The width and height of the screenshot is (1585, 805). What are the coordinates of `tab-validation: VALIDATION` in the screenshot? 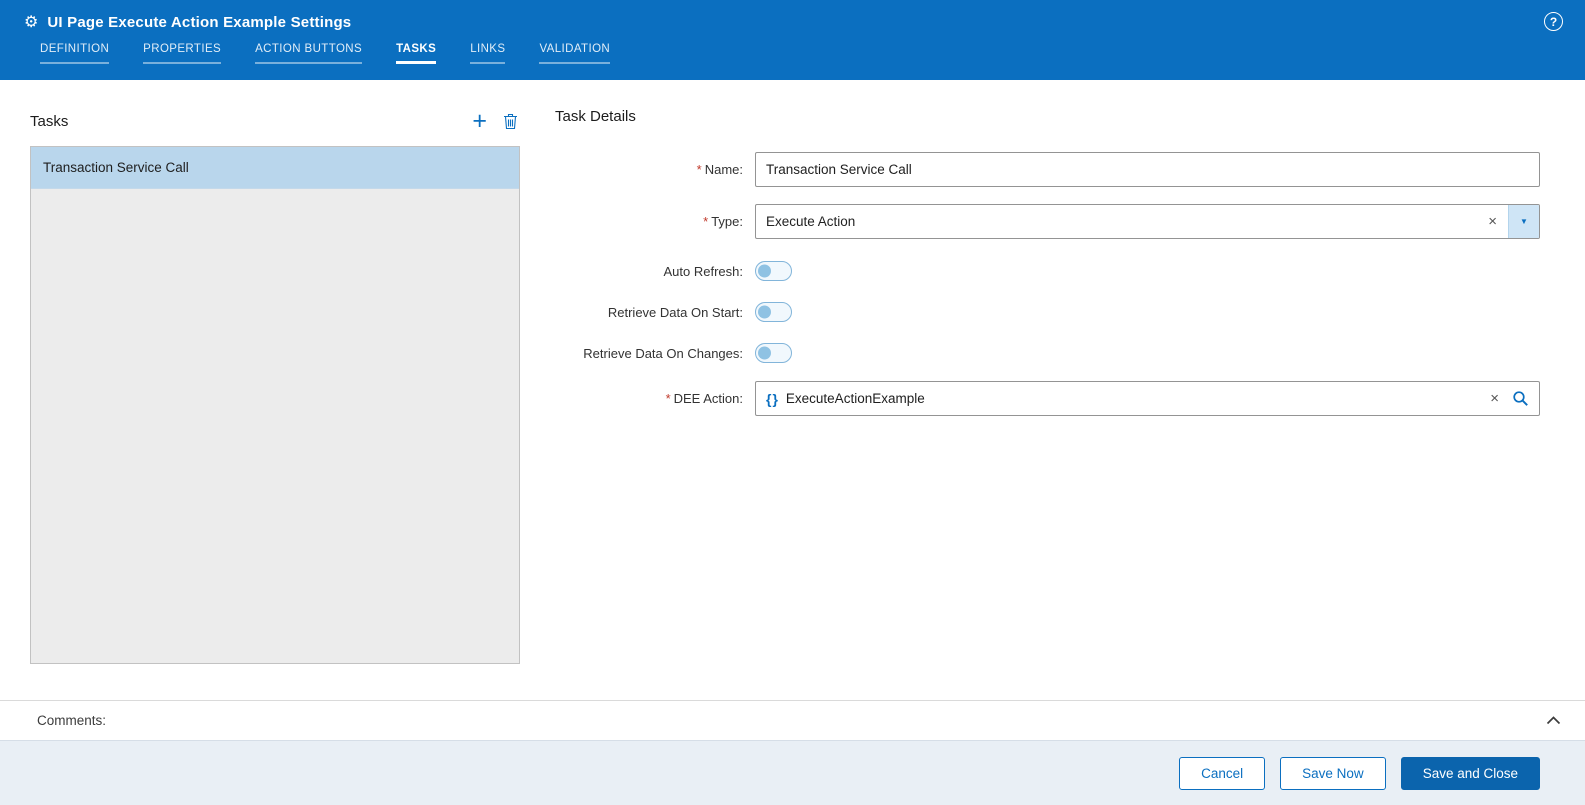 It's located at (575, 53).